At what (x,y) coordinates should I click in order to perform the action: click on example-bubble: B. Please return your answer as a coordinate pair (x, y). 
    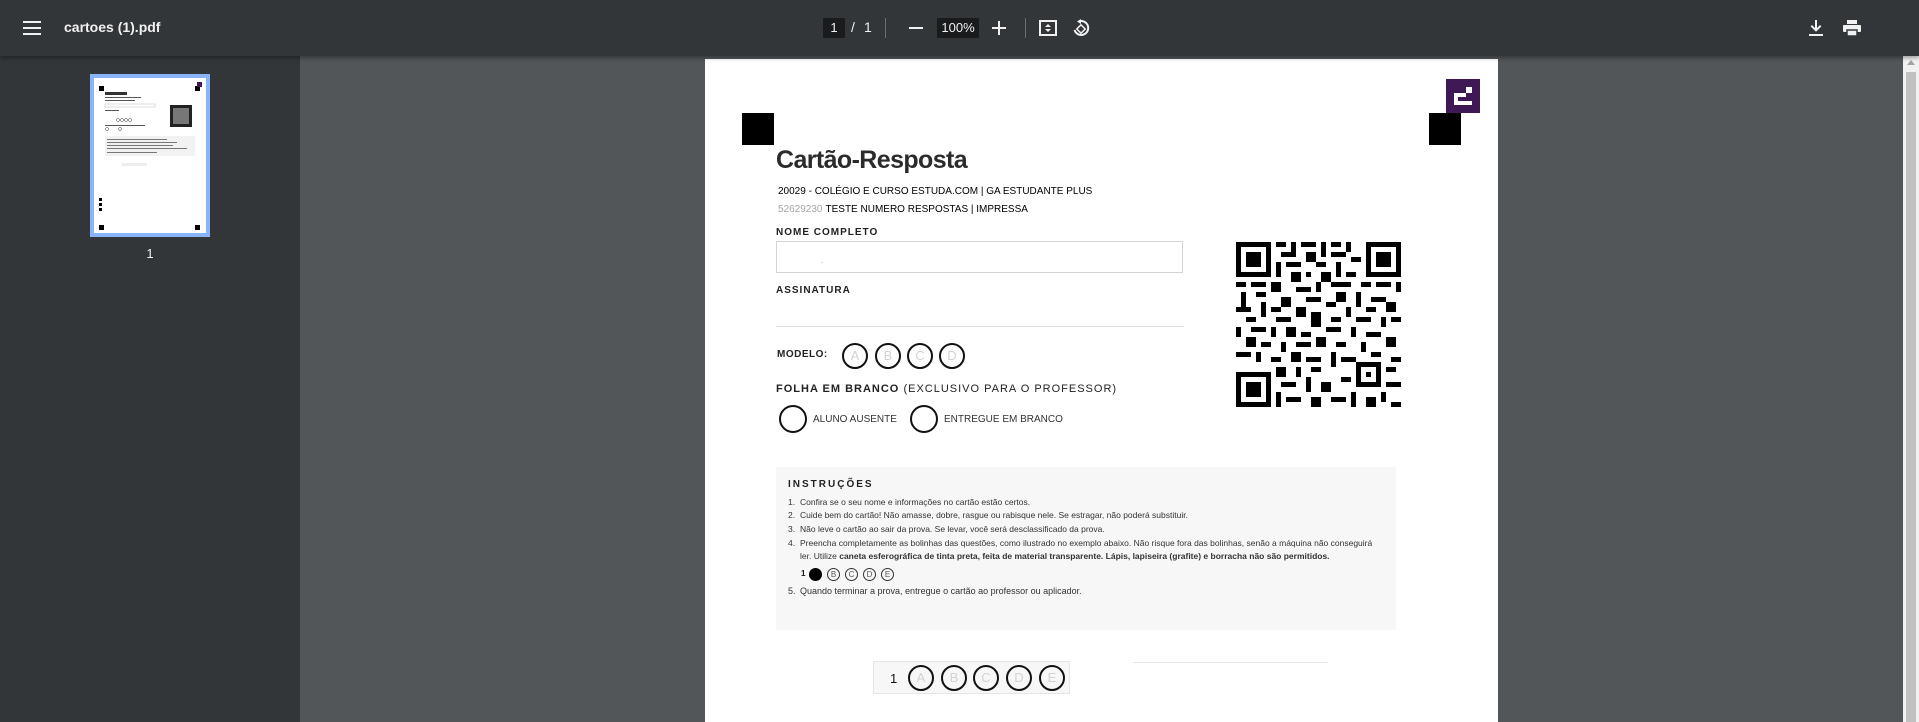
    Looking at the image, I should click on (833, 574).